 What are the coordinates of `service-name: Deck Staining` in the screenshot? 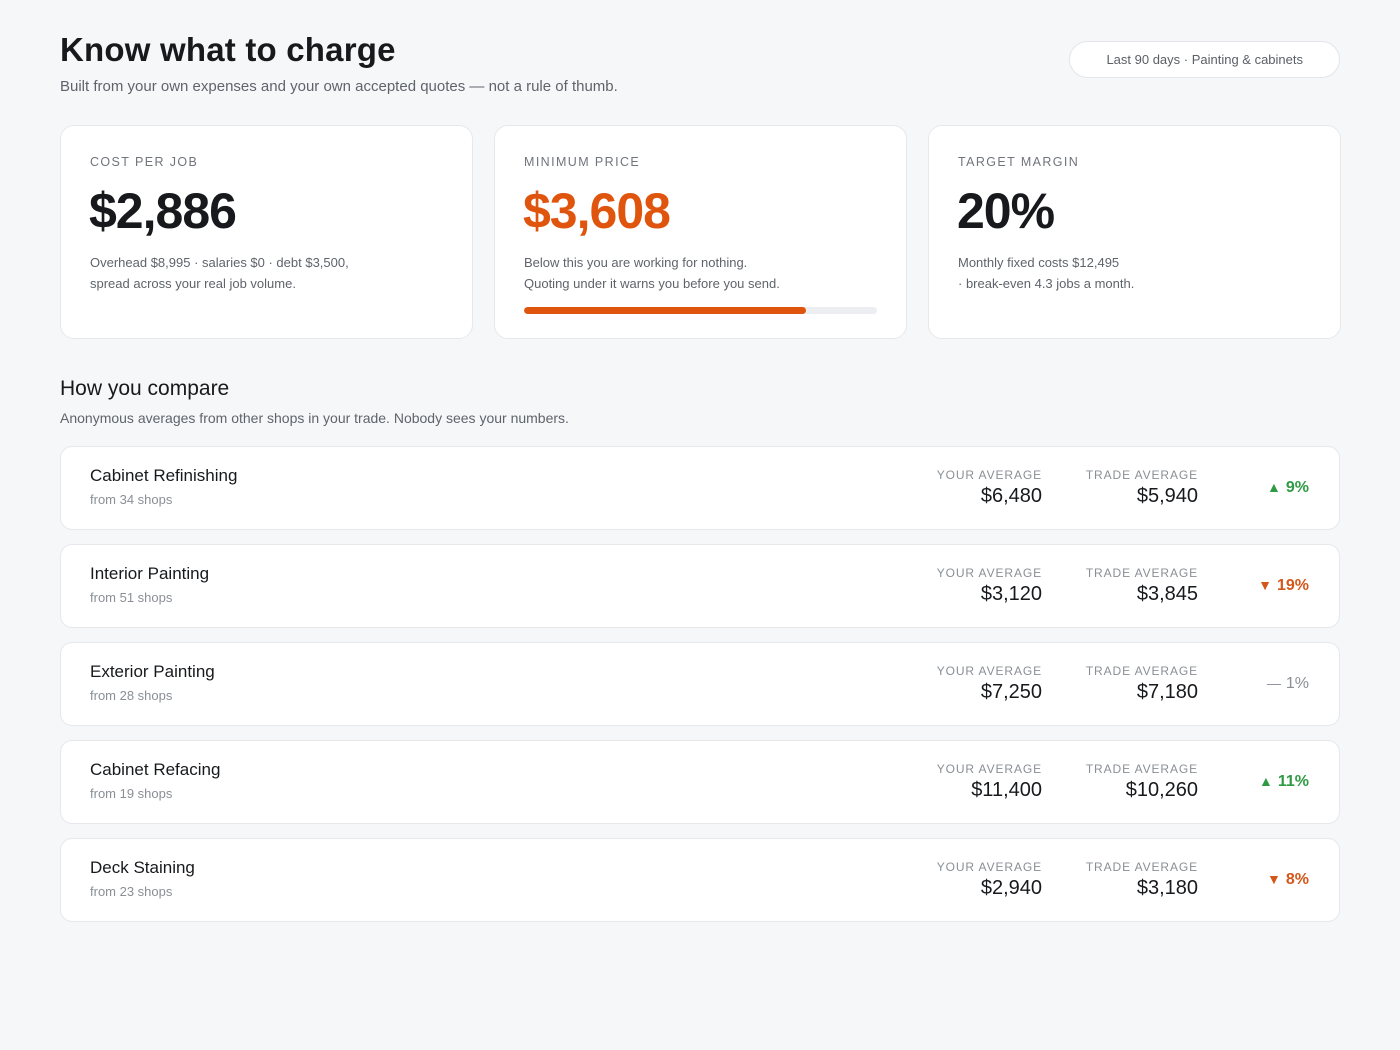 It's located at (142, 867).